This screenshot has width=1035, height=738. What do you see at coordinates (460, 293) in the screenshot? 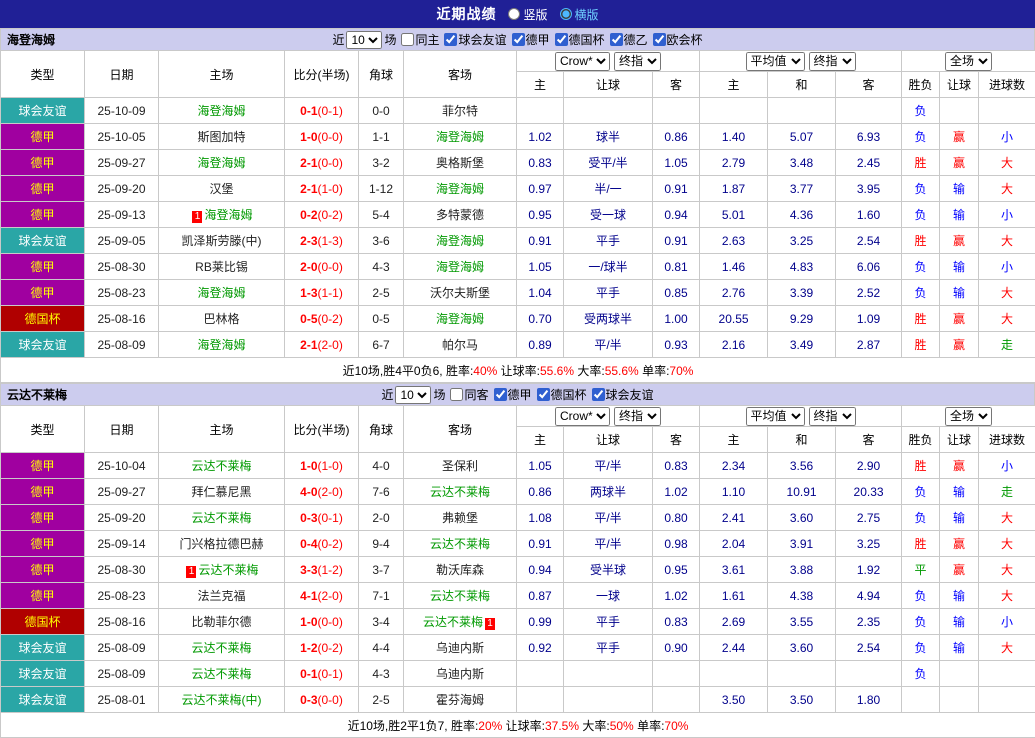
I see `away-team-name: 沃尔夫斯堡` at bounding box center [460, 293].